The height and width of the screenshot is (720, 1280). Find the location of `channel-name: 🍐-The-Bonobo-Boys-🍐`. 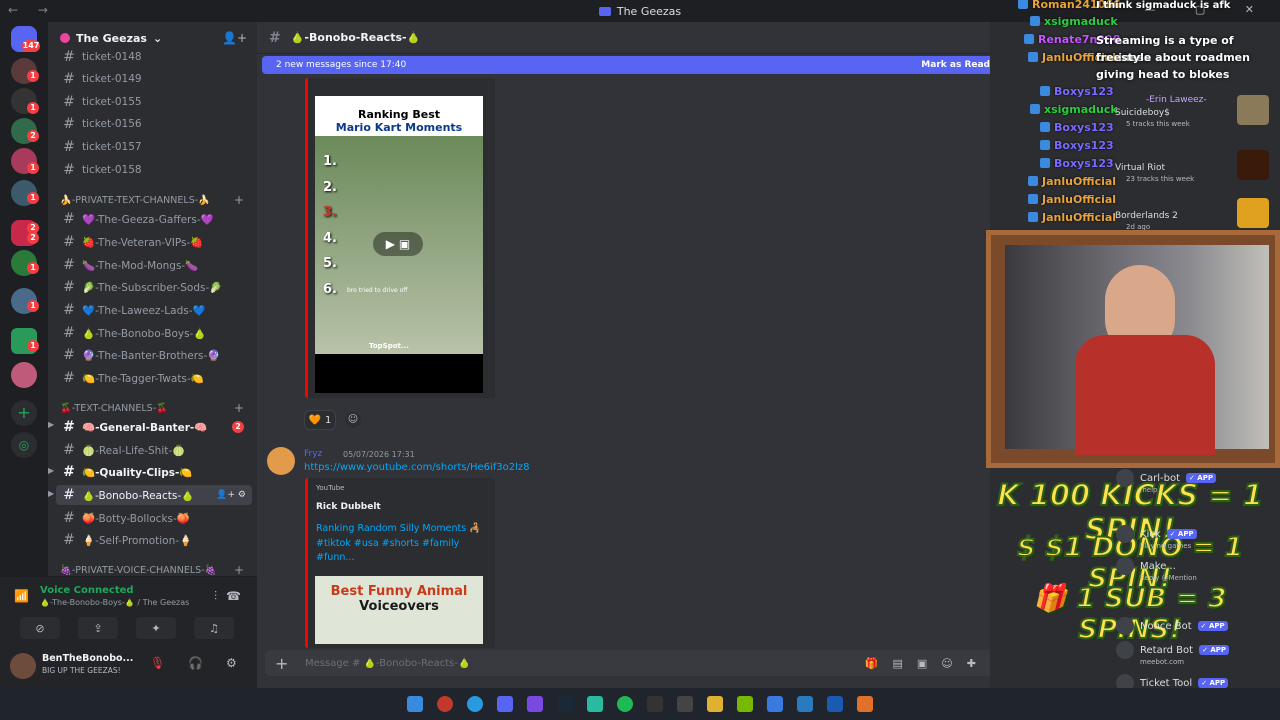

channel-name: 🍐-The-Bonobo-Boys-🍐 is located at coordinates (144, 333).